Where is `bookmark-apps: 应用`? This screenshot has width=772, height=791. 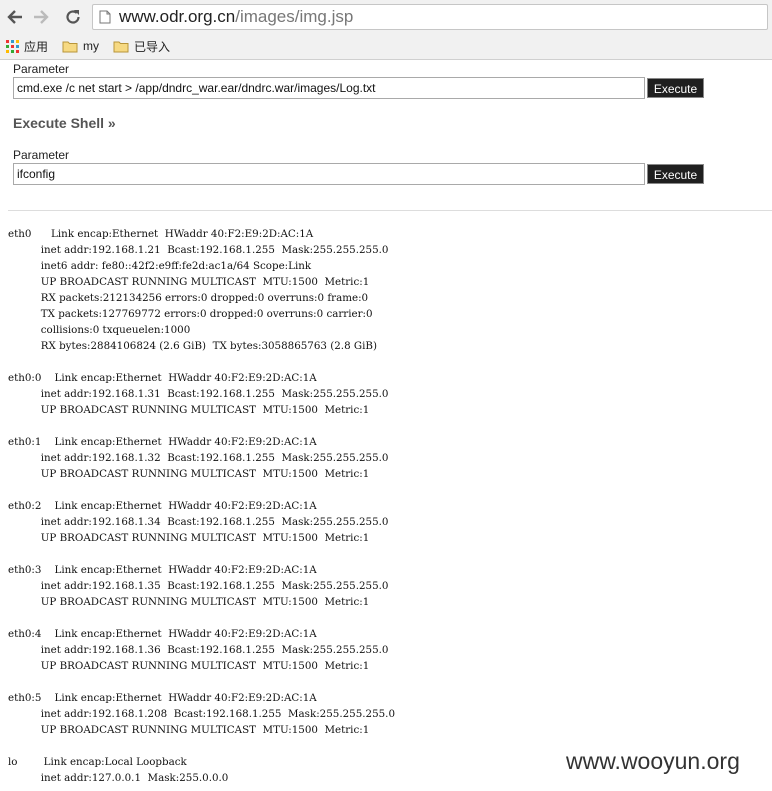
bookmark-apps: 应用 is located at coordinates (27, 46).